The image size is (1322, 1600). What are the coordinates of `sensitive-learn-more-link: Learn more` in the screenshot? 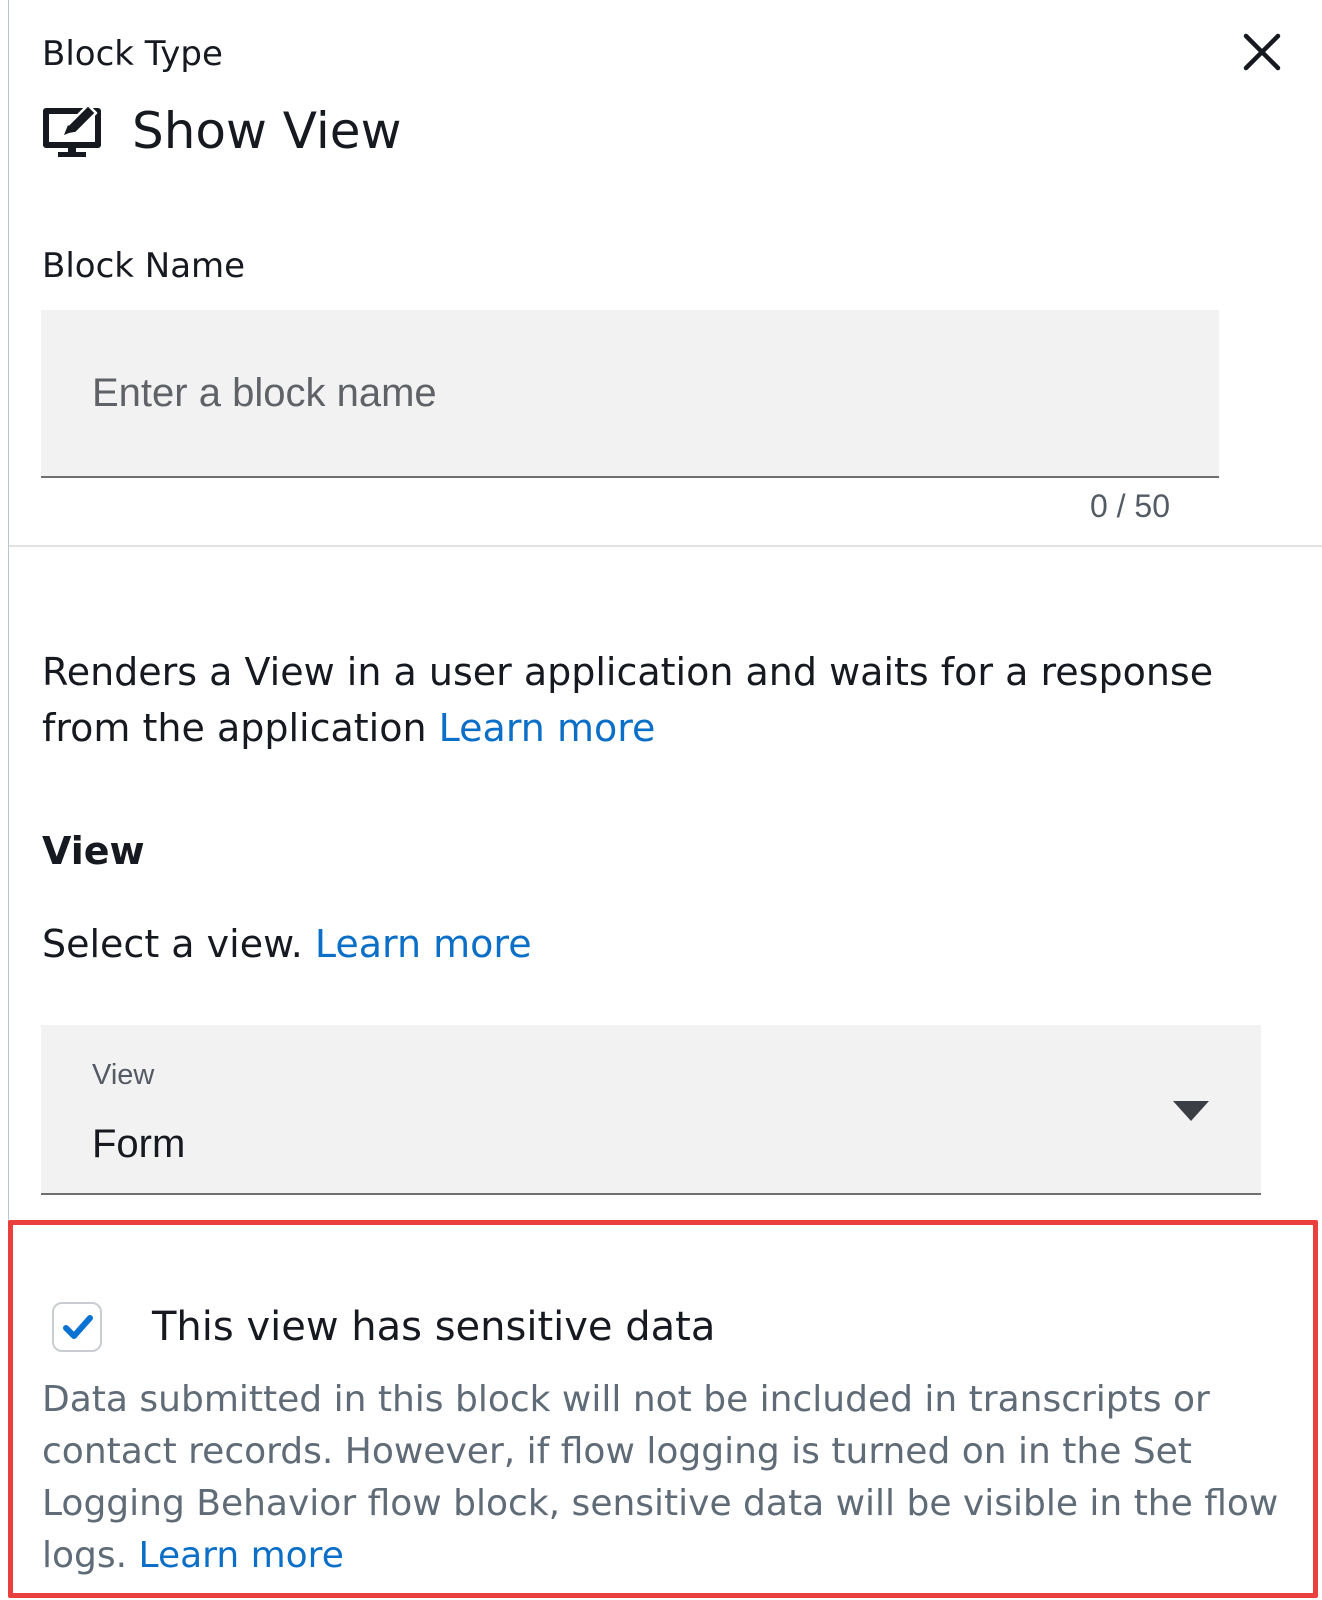 It's located at (241, 1555).